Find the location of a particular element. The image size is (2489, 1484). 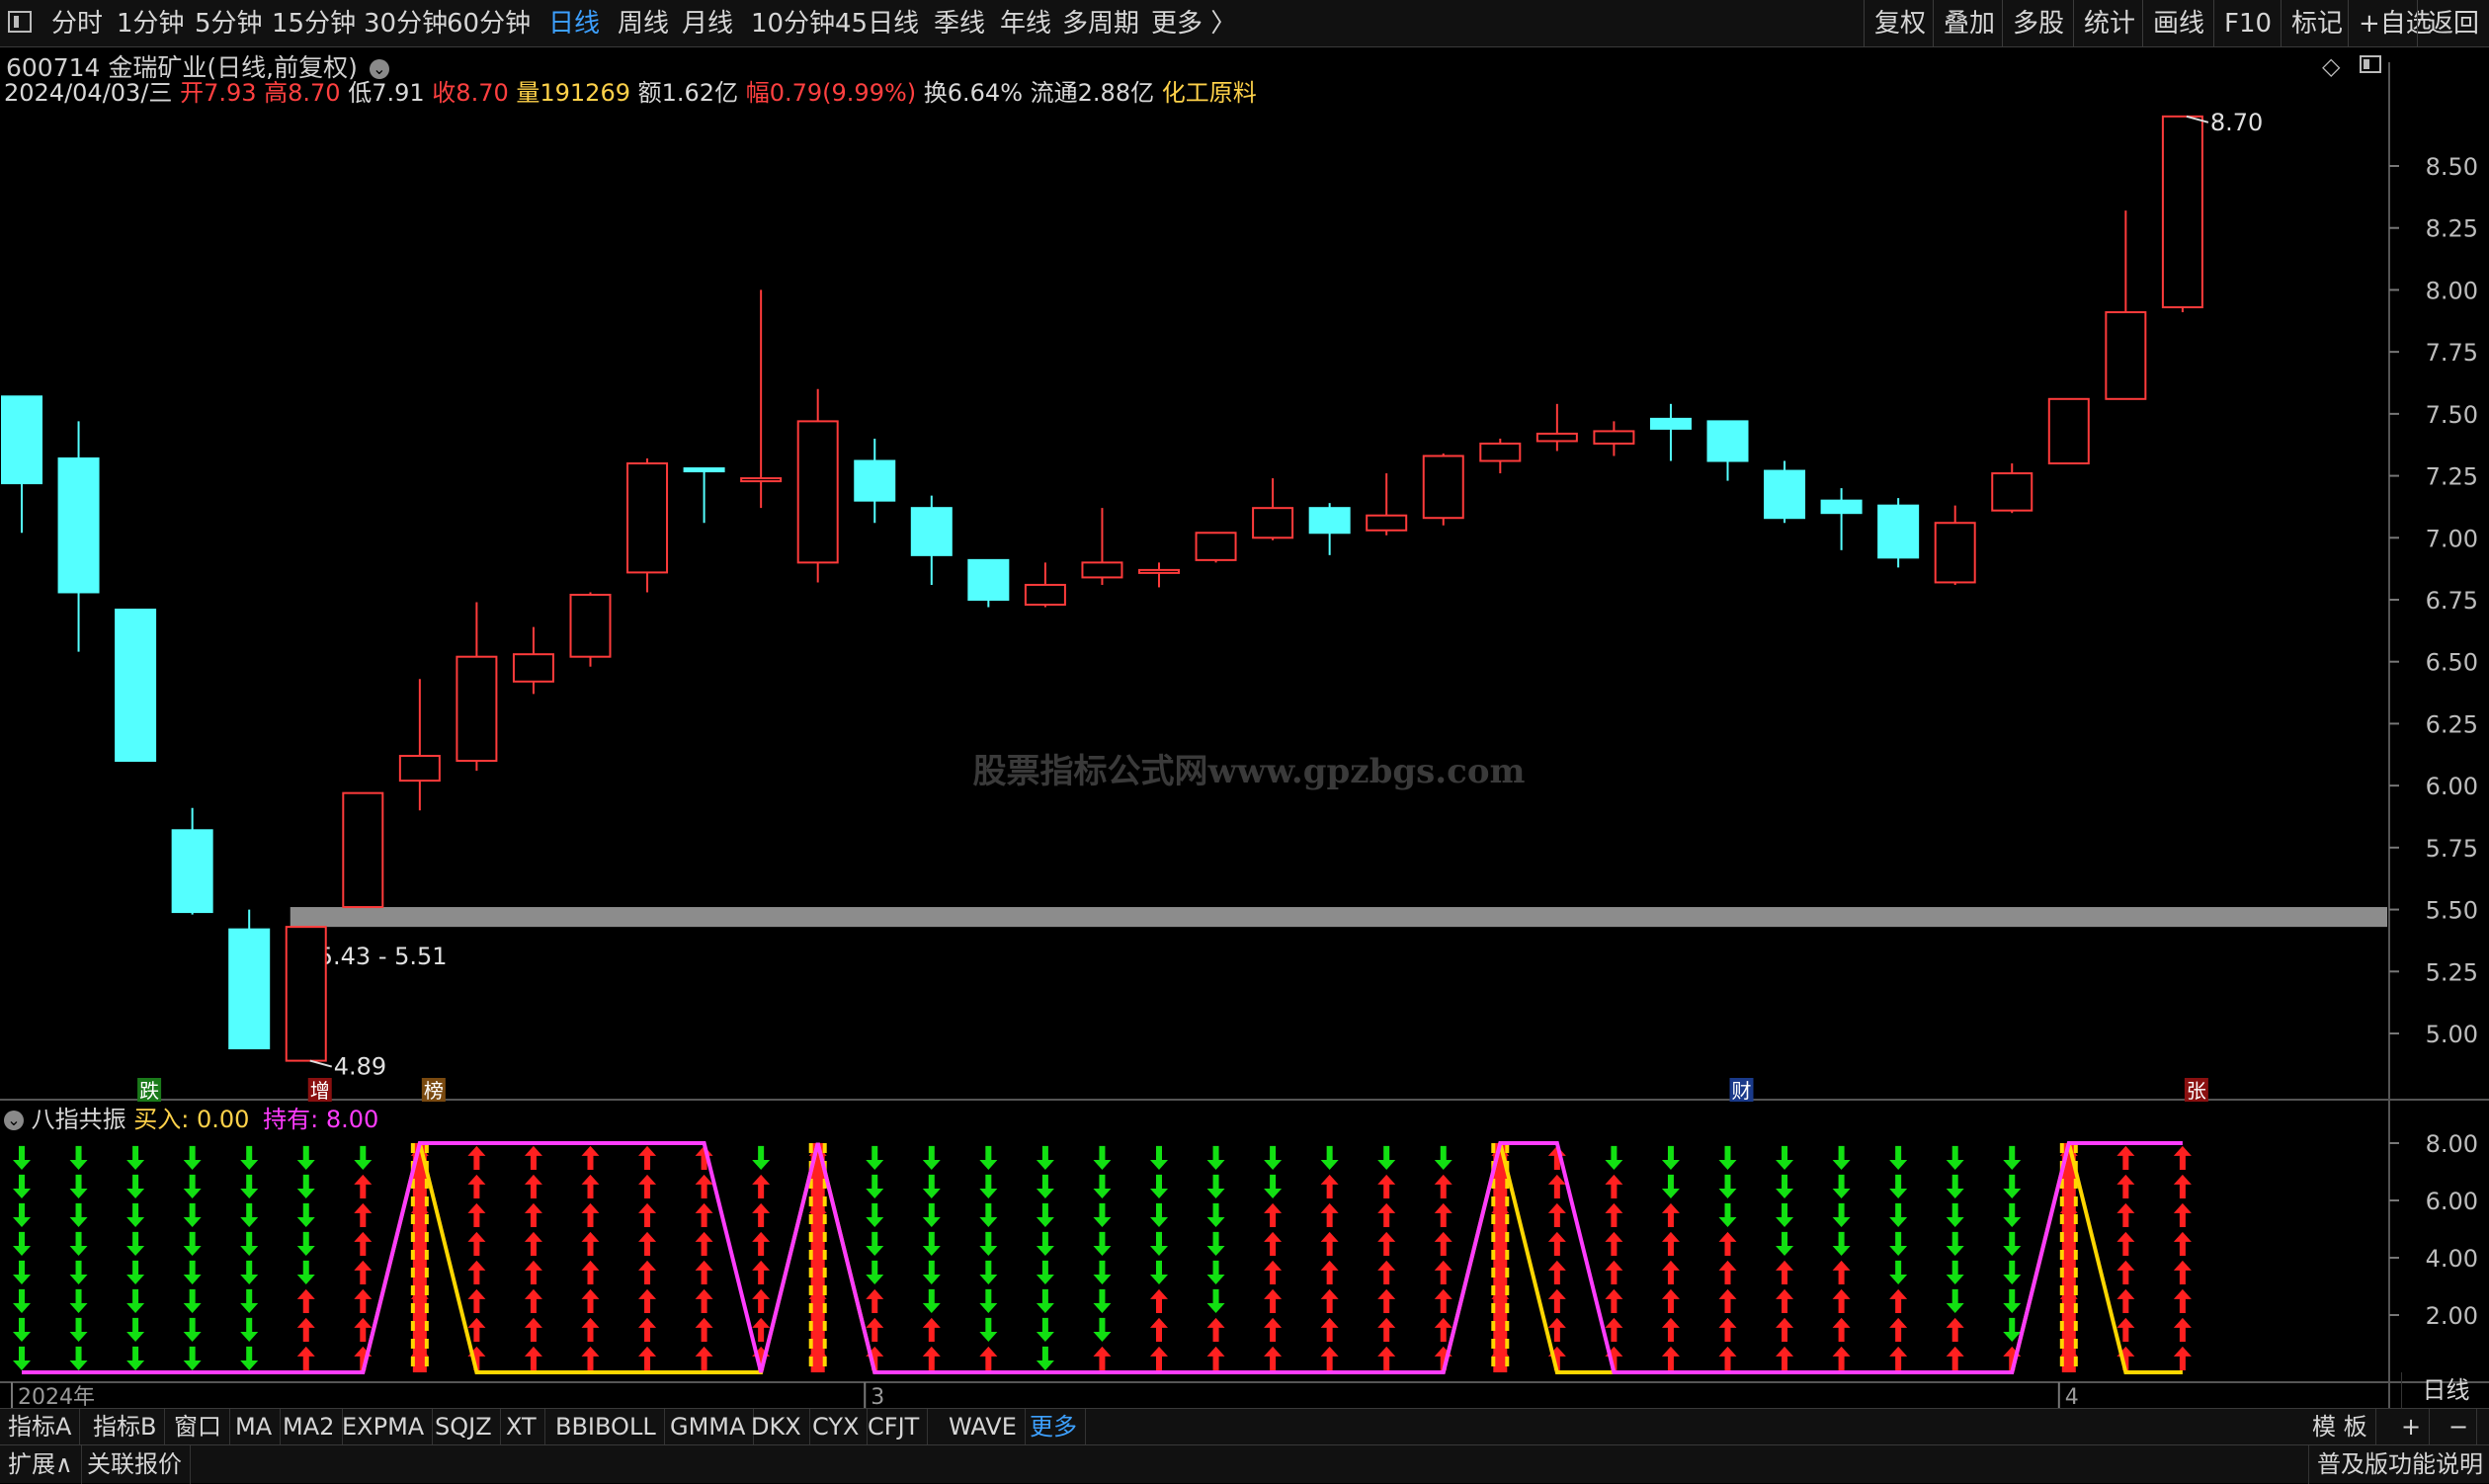

period-tab-0: 分时 is located at coordinates (77, 23).